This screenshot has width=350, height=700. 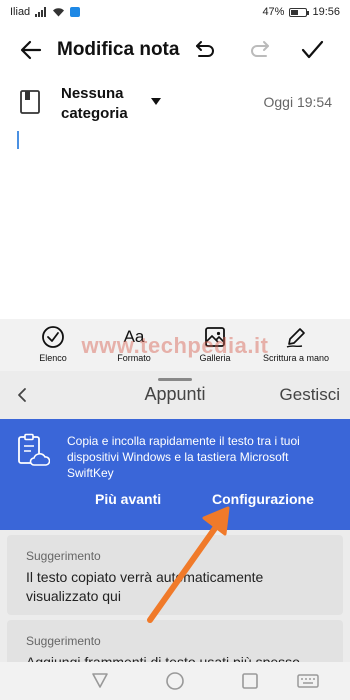 I want to click on gallery-button: Galleria, so click(x=215, y=344).